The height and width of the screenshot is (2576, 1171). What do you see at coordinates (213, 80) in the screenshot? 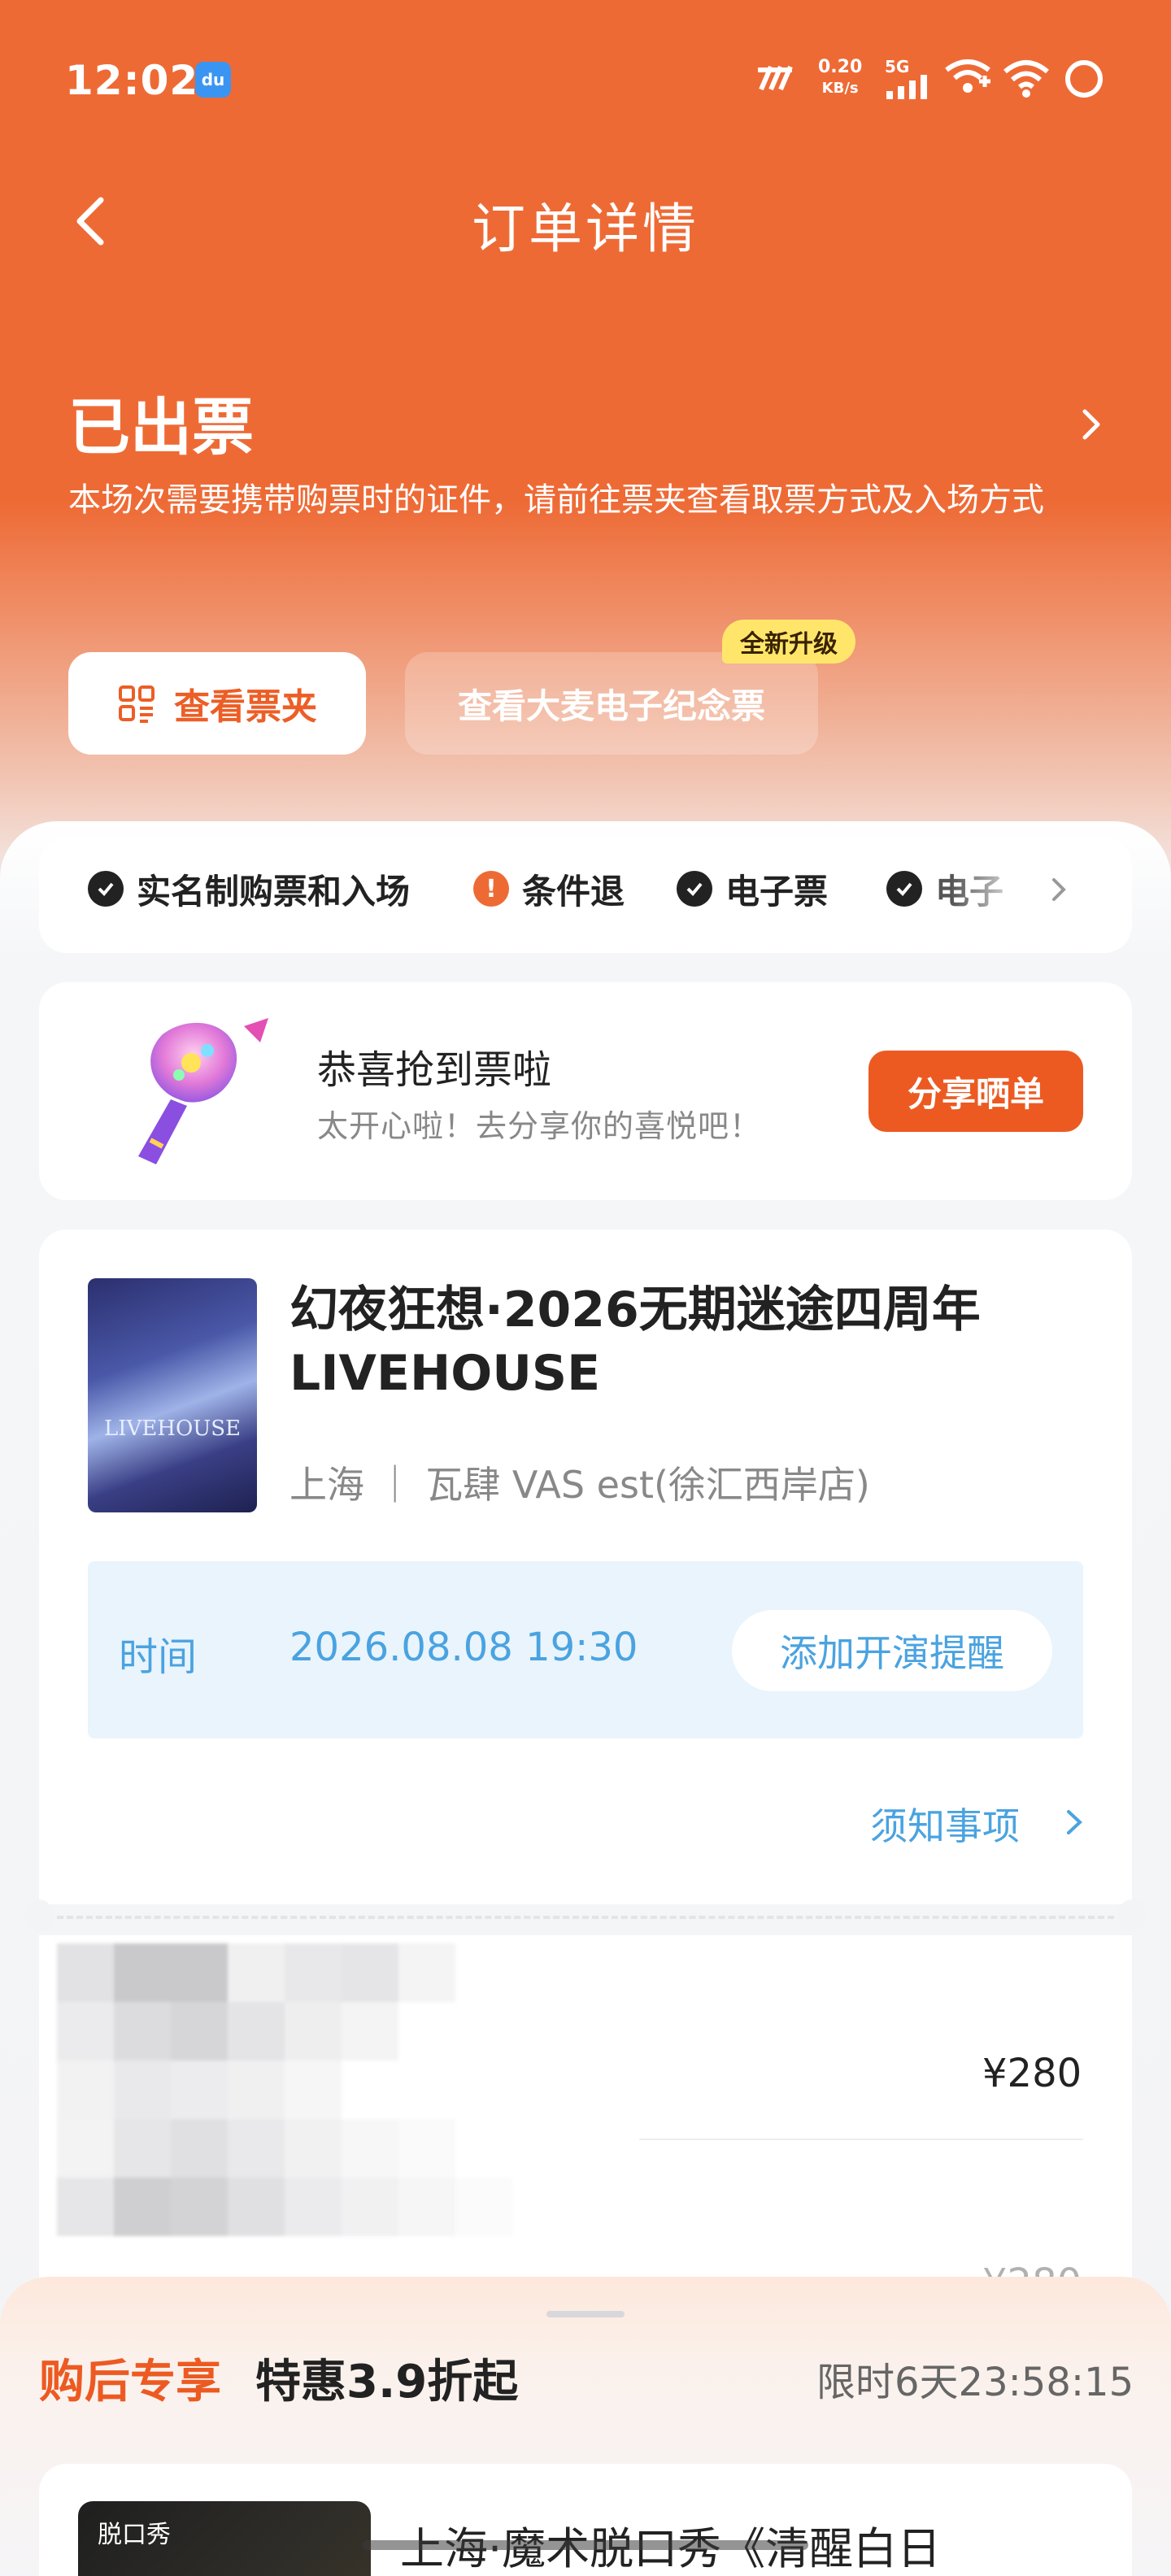
I see `app-notification-icon: du` at bounding box center [213, 80].